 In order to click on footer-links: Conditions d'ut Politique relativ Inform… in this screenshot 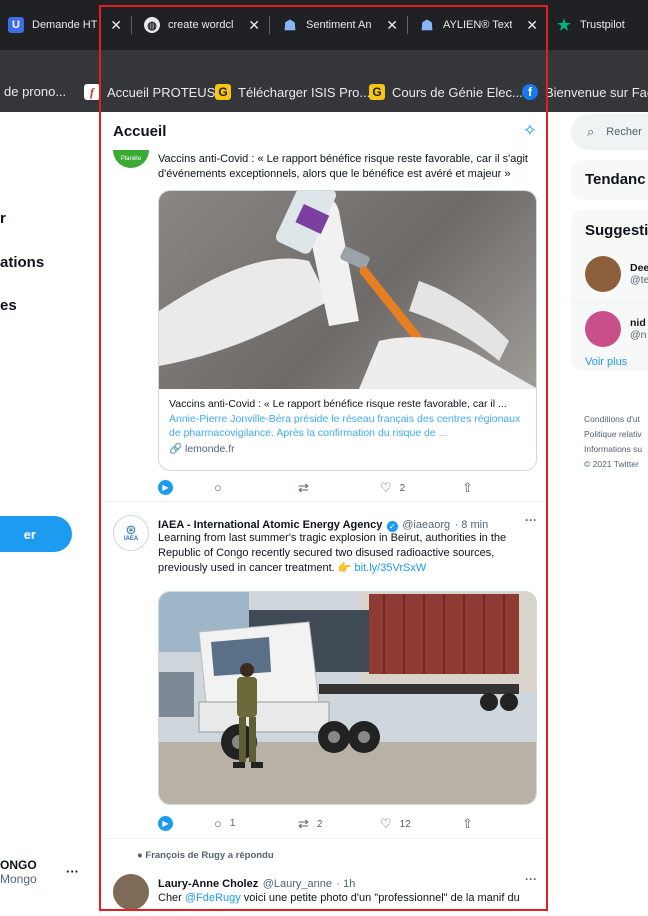, I will do `click(613, 442)`.